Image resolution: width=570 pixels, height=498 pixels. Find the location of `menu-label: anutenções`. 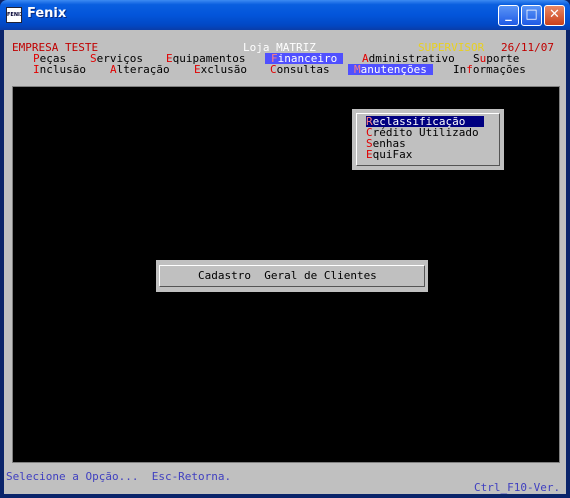

menu-label: anutenções is located at coordinates (393, 69).